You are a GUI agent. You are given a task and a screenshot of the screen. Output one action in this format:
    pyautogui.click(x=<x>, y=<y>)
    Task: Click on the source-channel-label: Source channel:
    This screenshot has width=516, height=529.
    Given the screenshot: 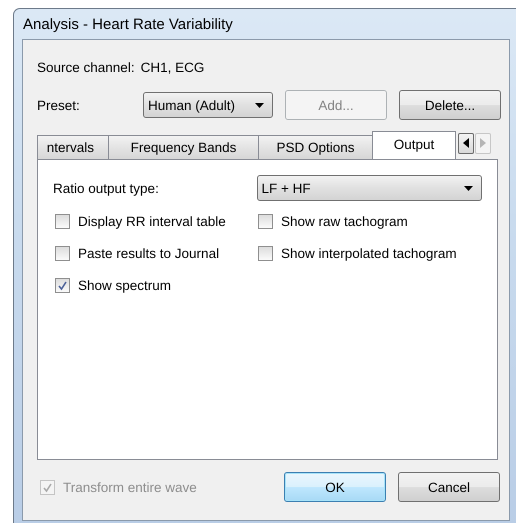 What is the action you would take?
    pyautogui.click(x=86, y=67)
    